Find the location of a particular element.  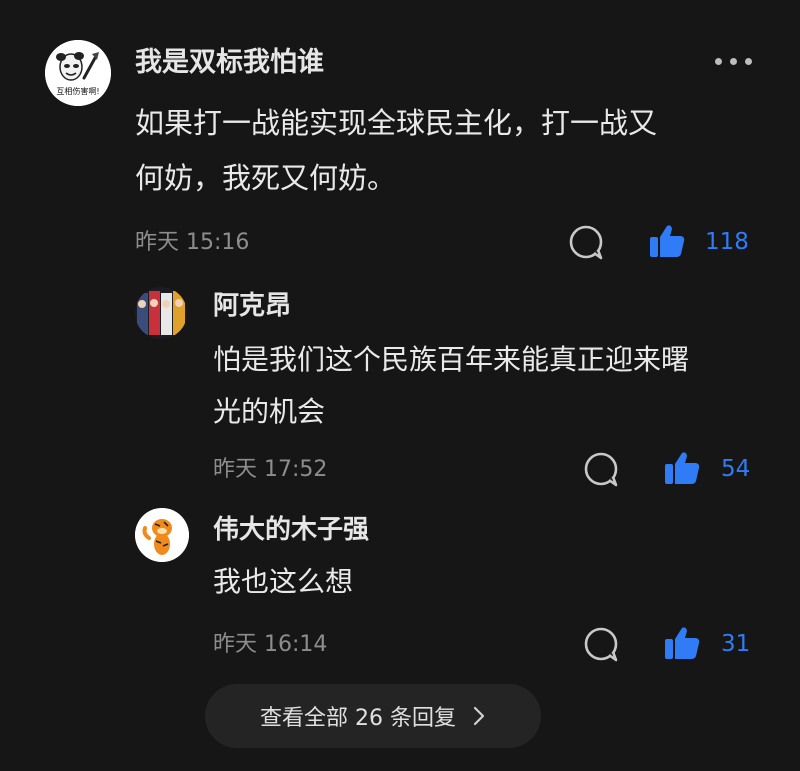

reply-timestamp: 昨天 17:52 is located at coordinates (270, 469).